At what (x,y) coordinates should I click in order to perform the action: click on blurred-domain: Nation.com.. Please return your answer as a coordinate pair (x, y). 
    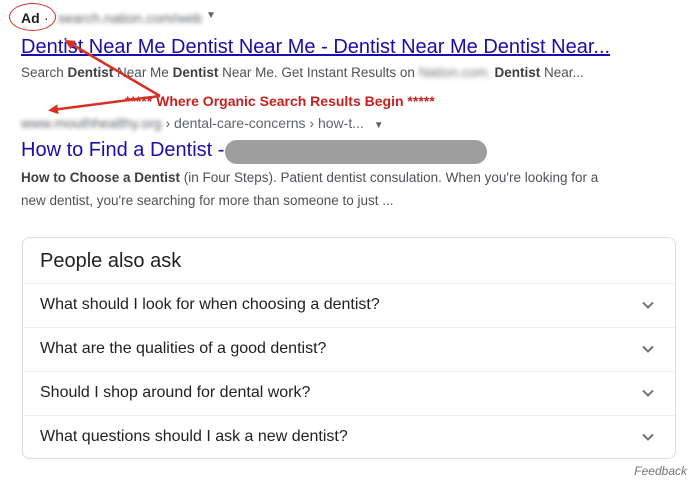
    Looking at the image, I should click on (454, 72).